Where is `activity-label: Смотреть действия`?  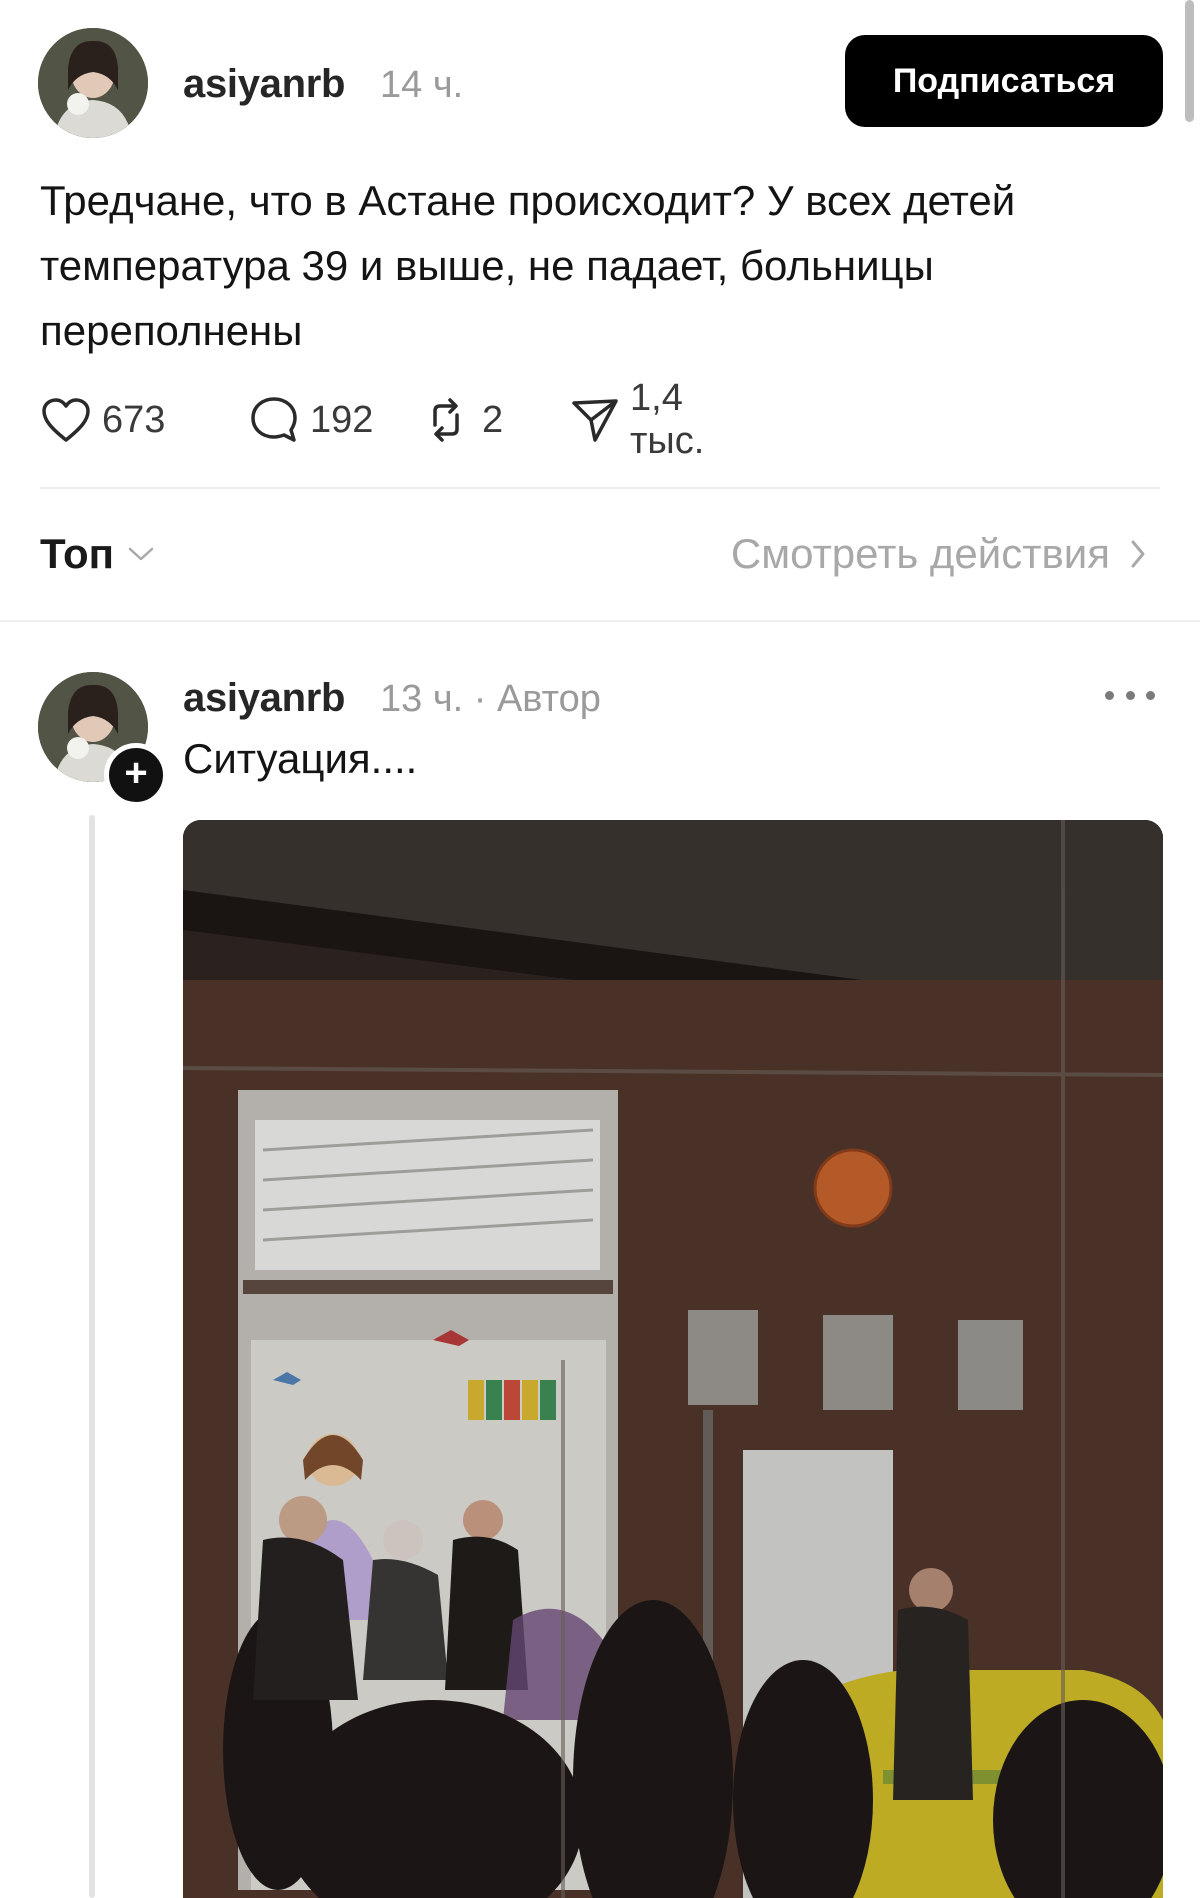
activity-label: Смотреть действия is located at coordinates (920, 553).